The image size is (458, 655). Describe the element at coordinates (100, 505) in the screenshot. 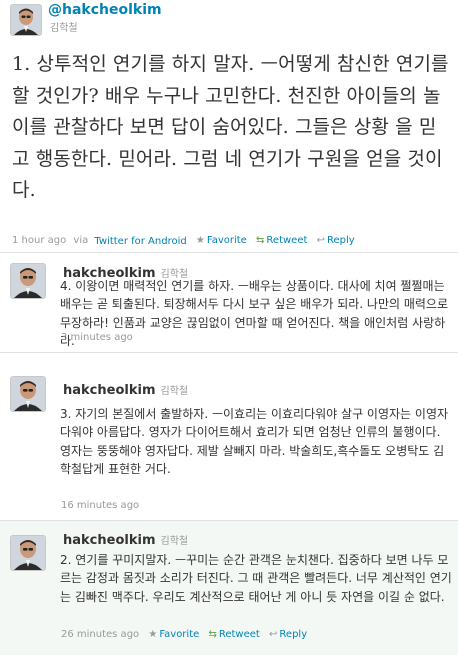

I see `tweet-time: 16 minutes ago` at that location.